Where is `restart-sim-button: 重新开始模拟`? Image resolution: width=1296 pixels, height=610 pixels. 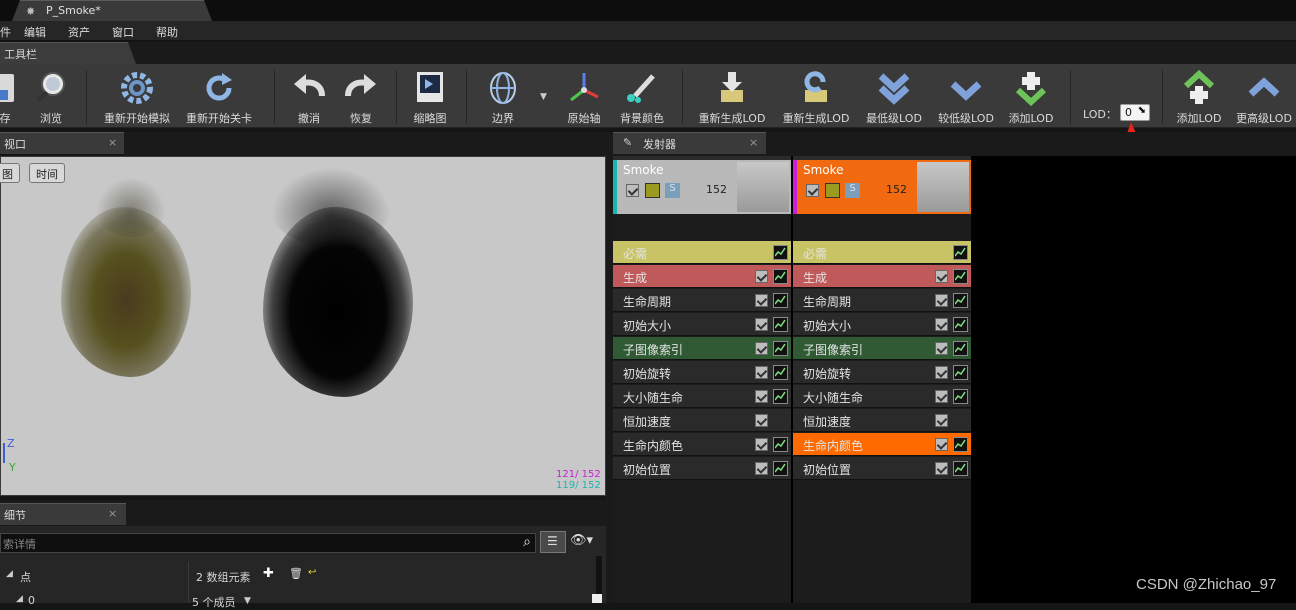
restart-sim-button: 重新开始模拟 is located at coordinates (137, 97).